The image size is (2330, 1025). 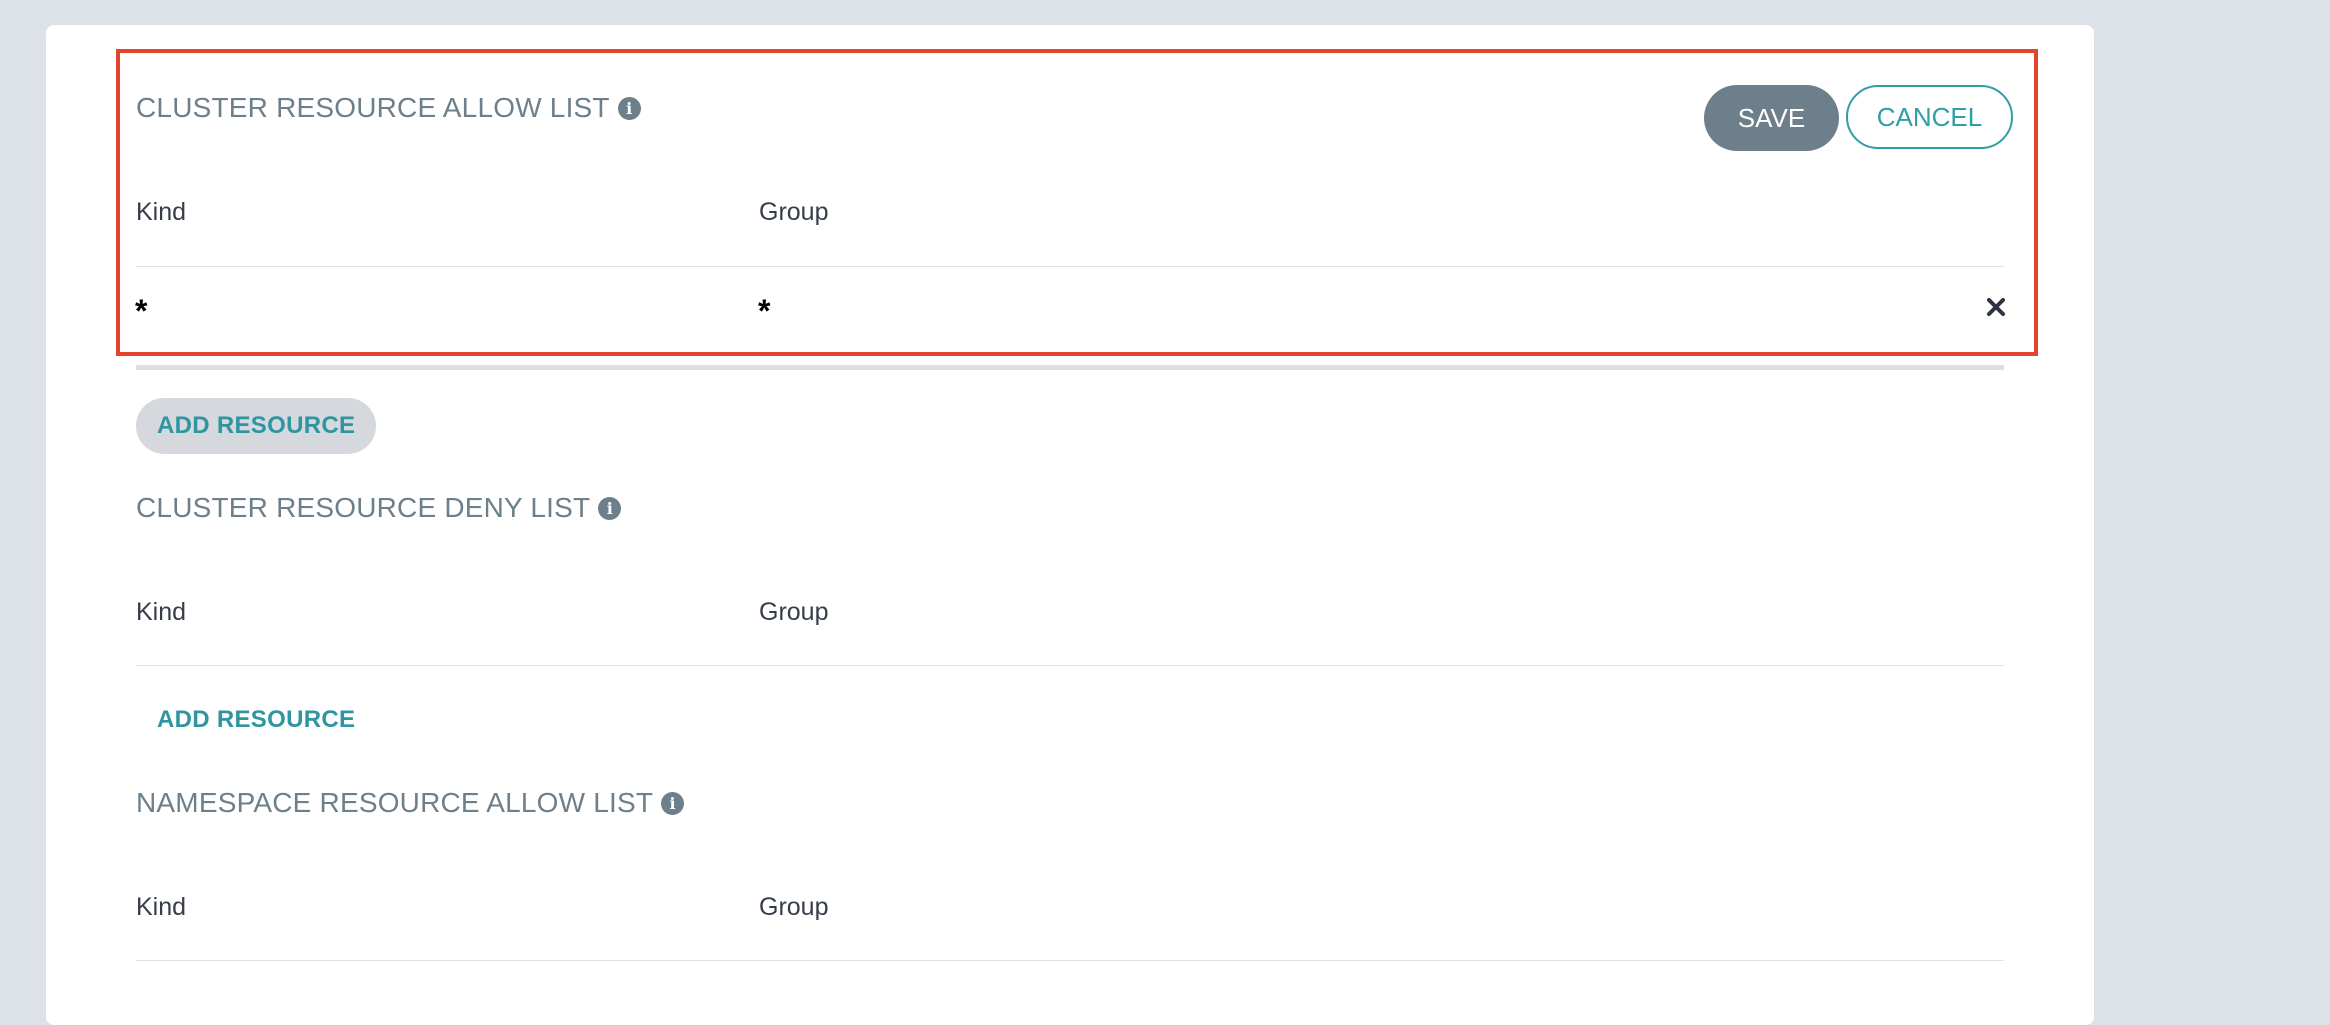 I want to click on cluster-deny-list-title: CLUSTER RESOURCE DENY LIST i, so click(x=379, y=508).